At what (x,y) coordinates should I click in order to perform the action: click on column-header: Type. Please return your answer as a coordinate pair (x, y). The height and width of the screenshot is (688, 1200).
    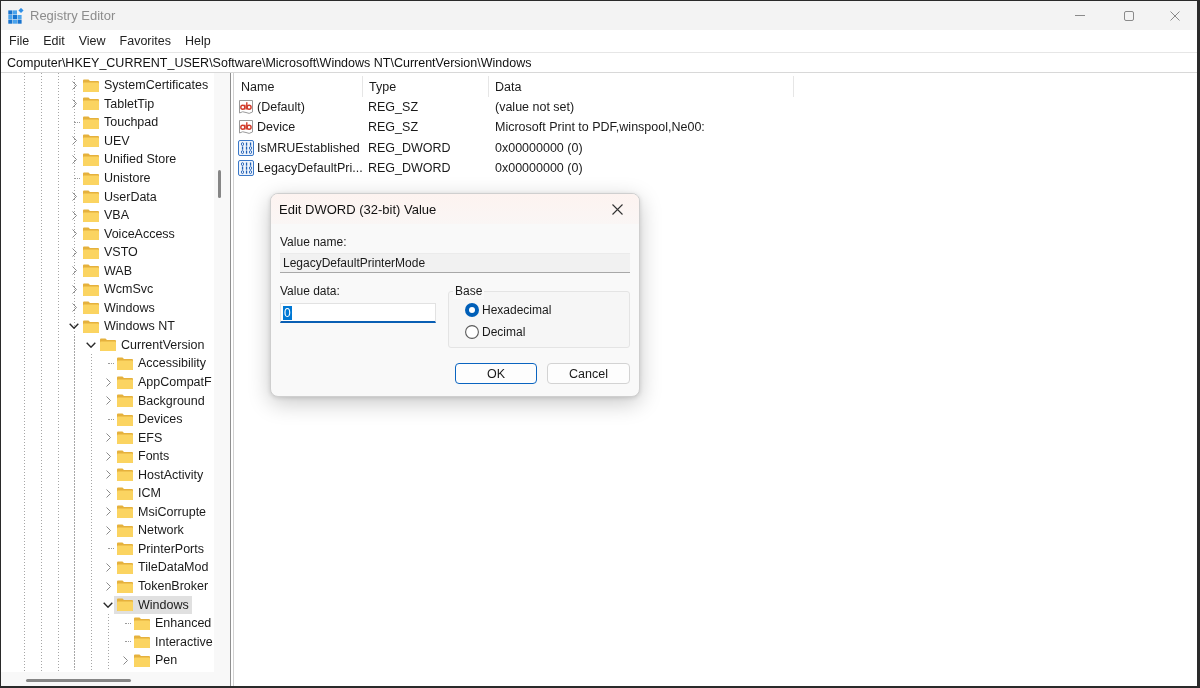
    Looking at the image, I should click on (426, 86).